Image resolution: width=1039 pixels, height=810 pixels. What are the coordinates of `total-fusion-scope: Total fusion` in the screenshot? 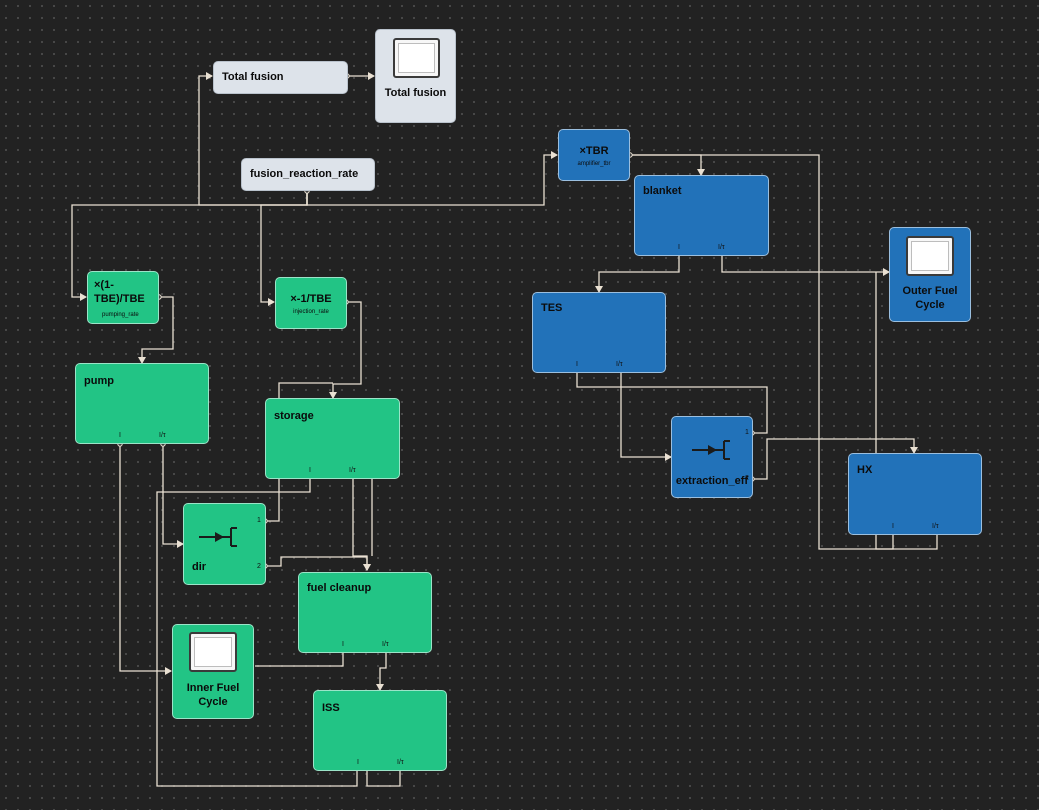 It's located at (415, 76).